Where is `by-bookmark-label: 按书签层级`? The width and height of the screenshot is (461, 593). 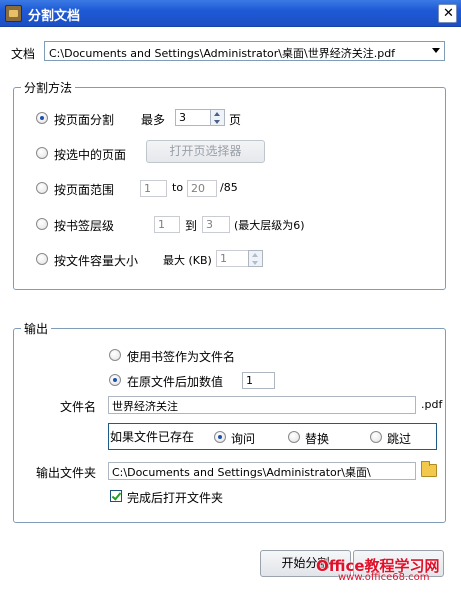 by-bookmark-label: 按书签层级 is located at coordinates (84, 226).